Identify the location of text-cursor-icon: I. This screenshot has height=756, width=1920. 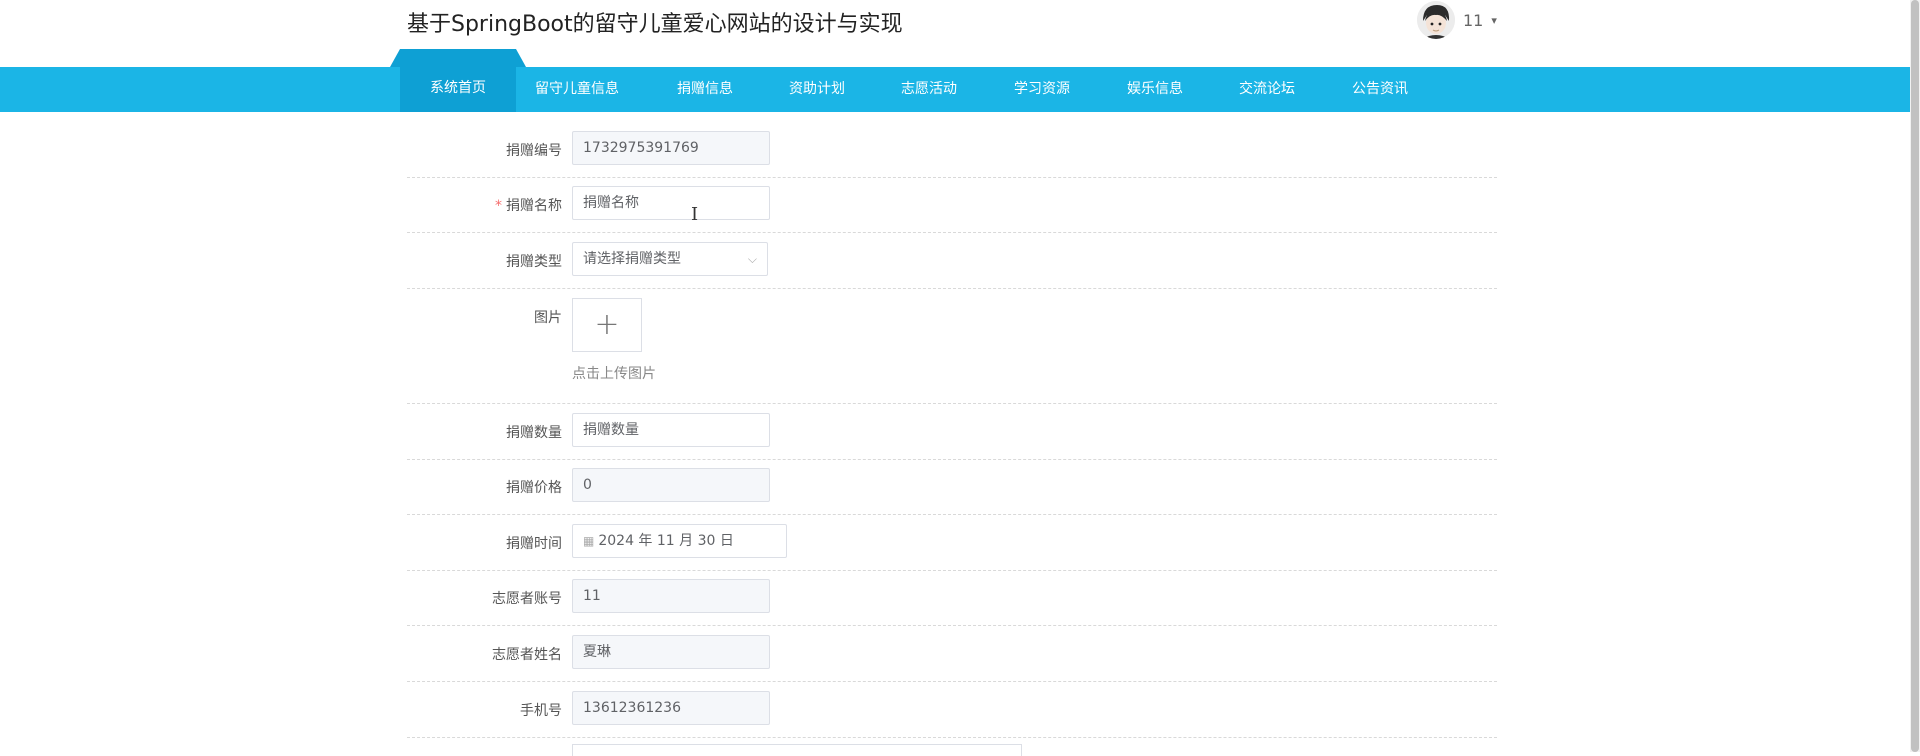
(695, 214).